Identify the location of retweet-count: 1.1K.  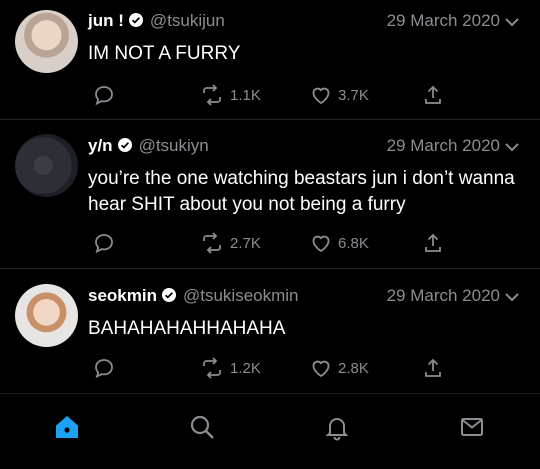
(245, 95).